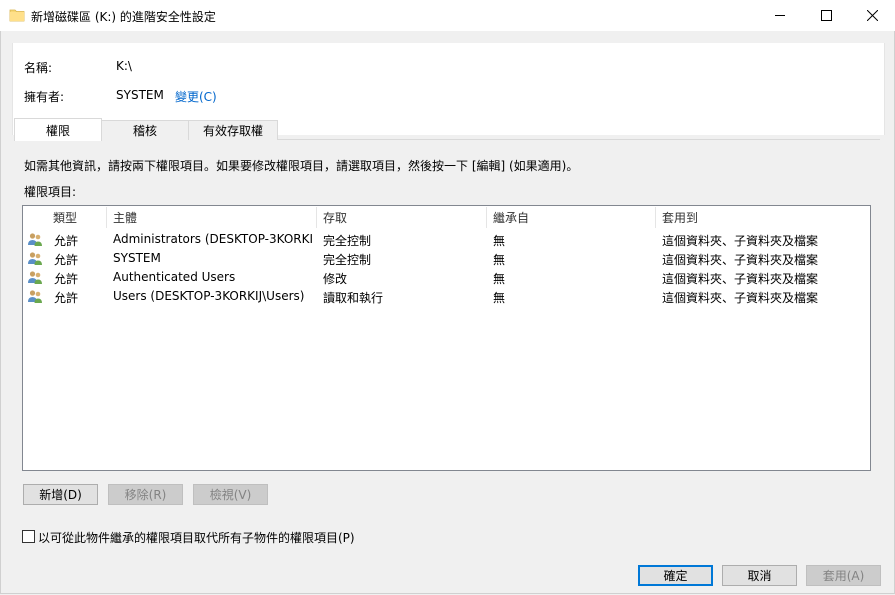 This screenshot has width=895, height=595. I want to click on tab-permissions: 權限, so click(58, 129).